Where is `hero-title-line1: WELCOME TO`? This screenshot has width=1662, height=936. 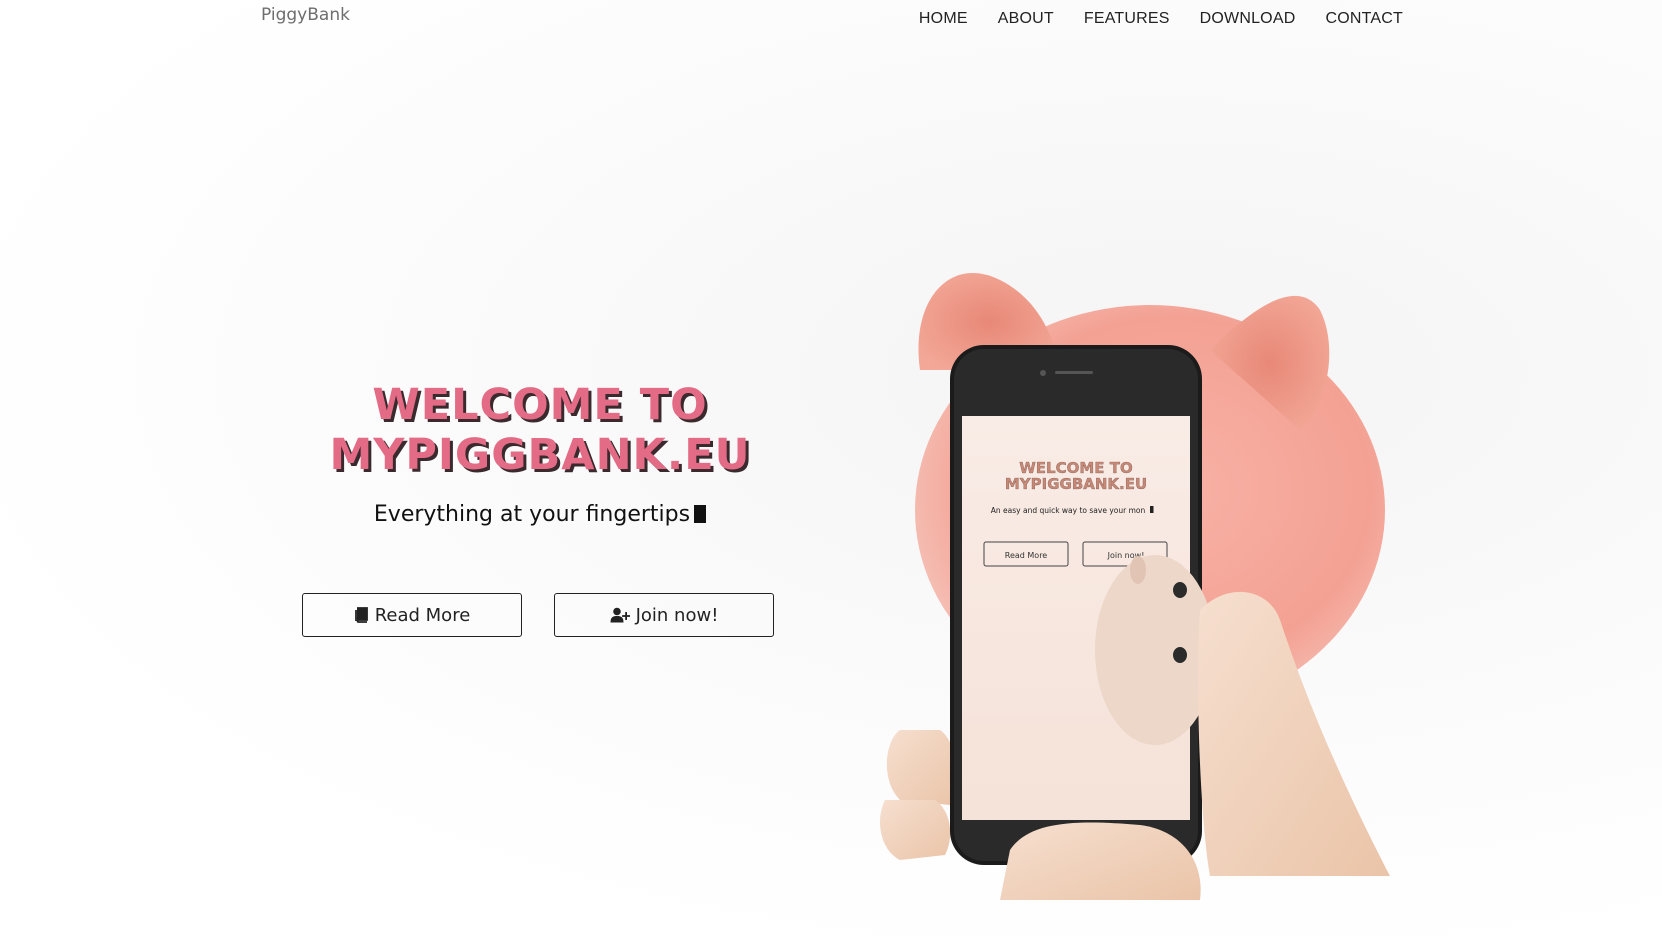 hero-title-line1: WELCOME TO is located at coordinates (540, 405).